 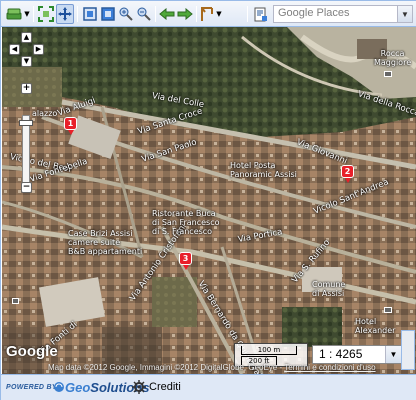 What do you see at coordinates (408, 350) in the screenshot?
I see `map-scrollbar` at bounding box center [408, 350].